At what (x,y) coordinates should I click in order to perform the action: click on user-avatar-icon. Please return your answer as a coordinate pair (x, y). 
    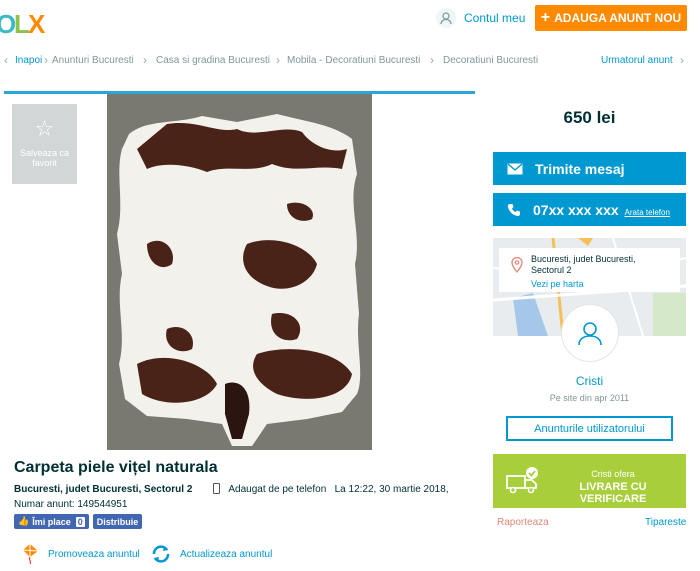
    Looking at the image, I should click on (590, 334).